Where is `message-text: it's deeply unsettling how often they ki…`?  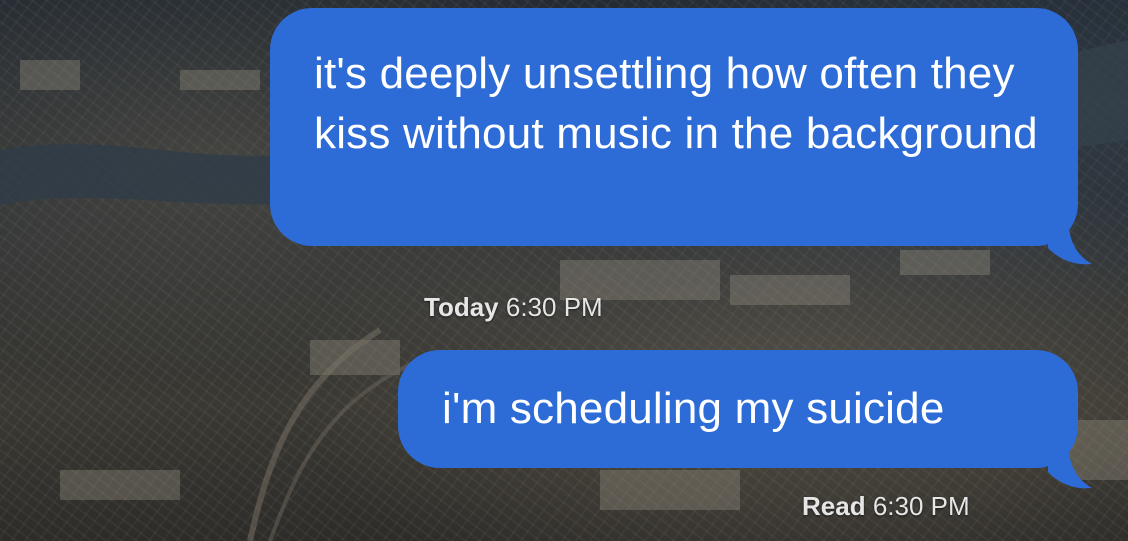 message-text: it's deeply unsettling how often they ki… is located at coordinates (676, 103).